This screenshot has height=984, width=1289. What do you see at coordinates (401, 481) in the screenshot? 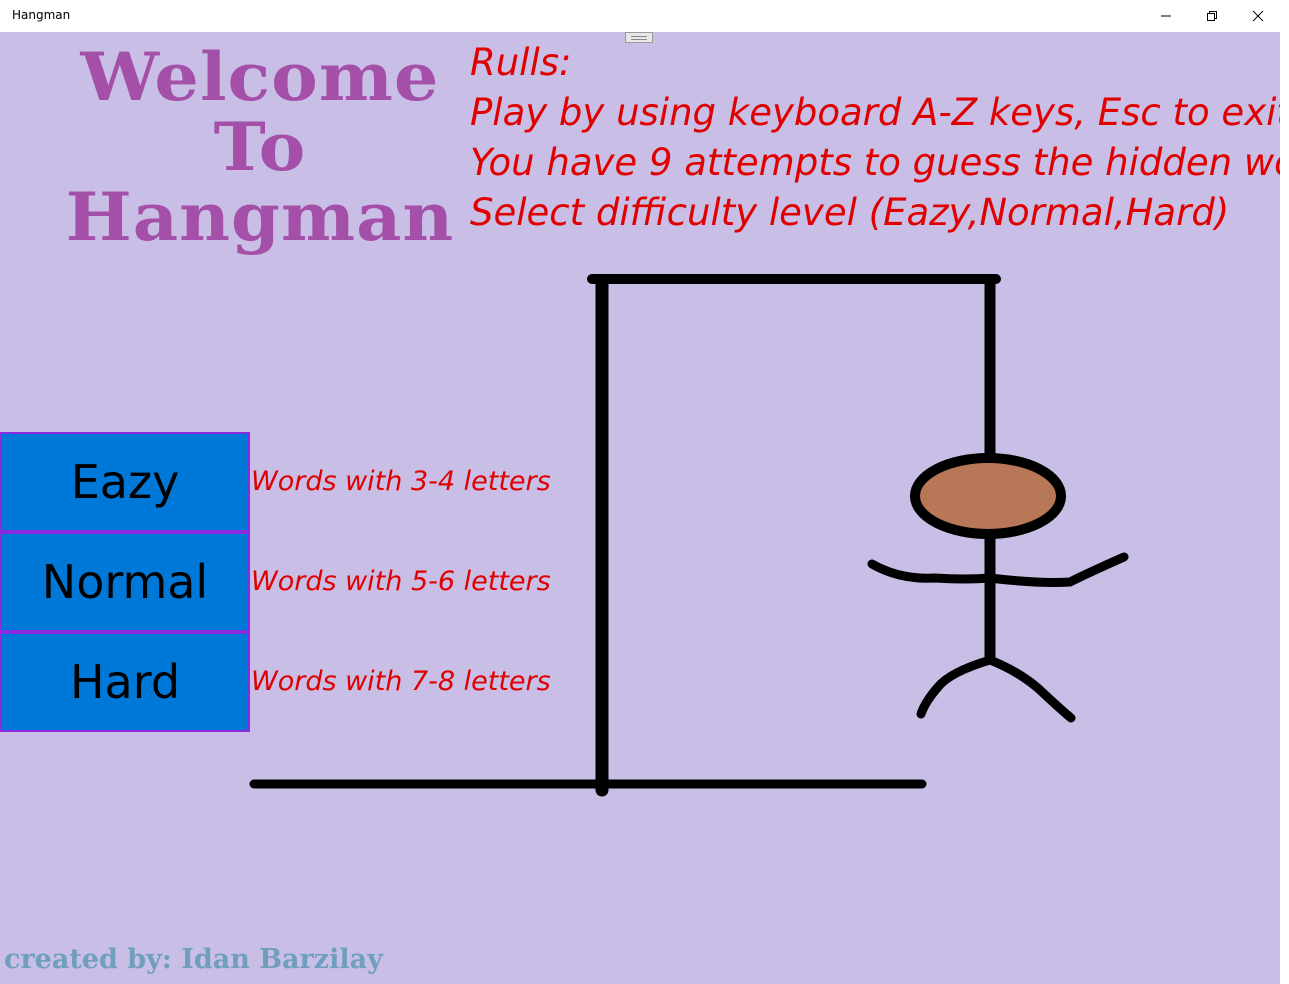
I see `eazy-description: Words with 3-4 letters` at bounding box center [401, 481].